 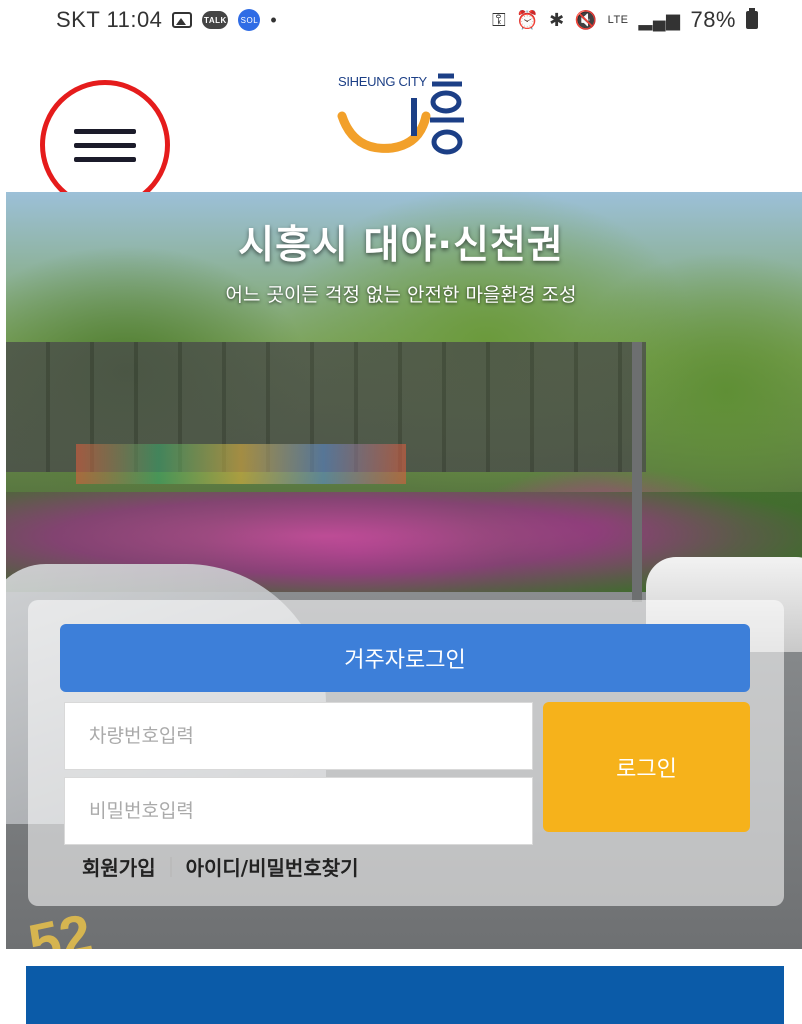 What do you see at coordinates (404, 114) in the screenshot?
I see `siheung-city-logo: SIHEUNG CITY 시흥` at bounding box center [404, 114].